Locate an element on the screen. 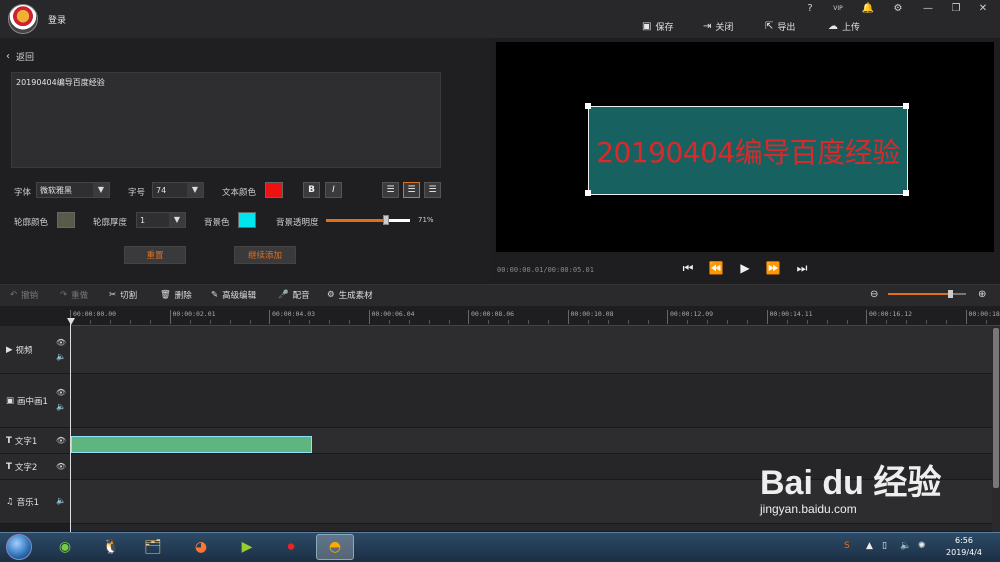 Image resolution: width=1000 pixels, height=562 pixels. bg-opacity-value: 71% is located at coordinates (426, 220).